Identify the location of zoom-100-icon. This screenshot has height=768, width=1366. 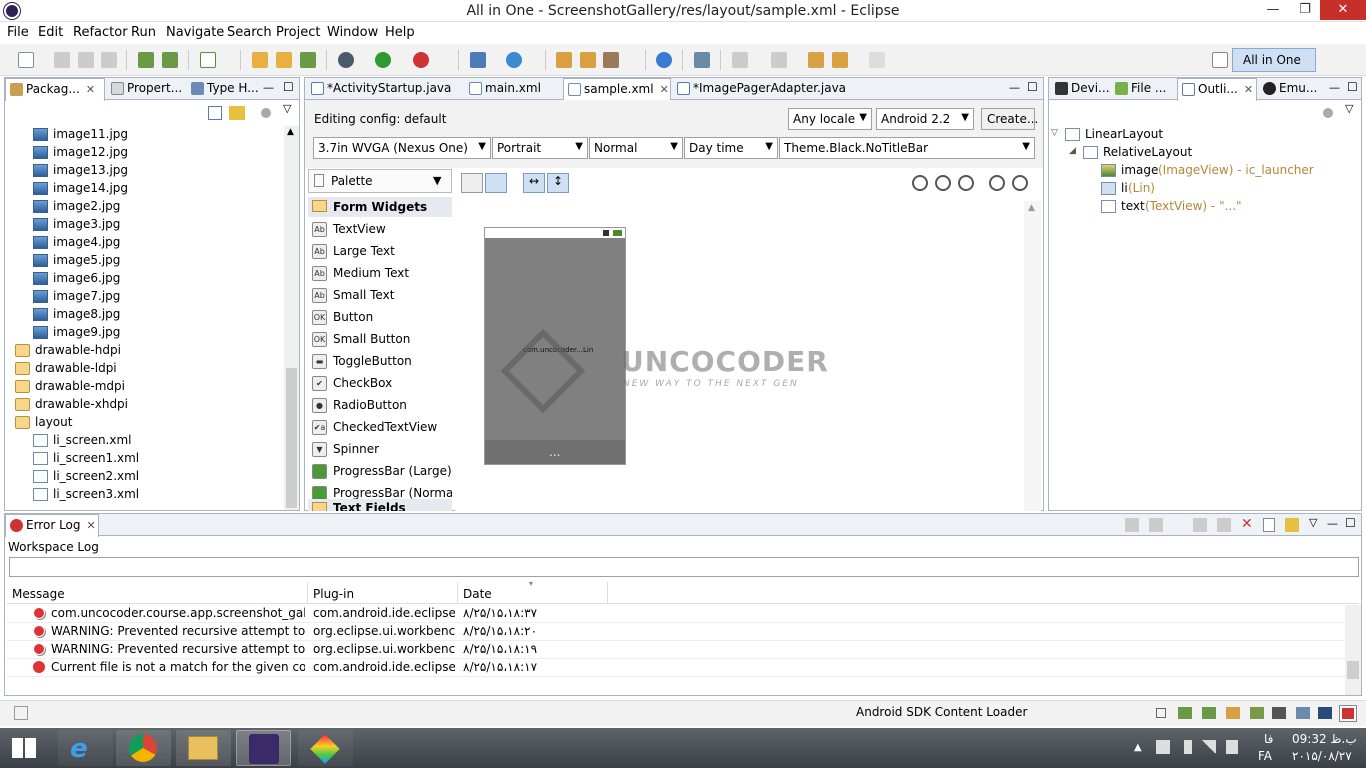
(966, 183).